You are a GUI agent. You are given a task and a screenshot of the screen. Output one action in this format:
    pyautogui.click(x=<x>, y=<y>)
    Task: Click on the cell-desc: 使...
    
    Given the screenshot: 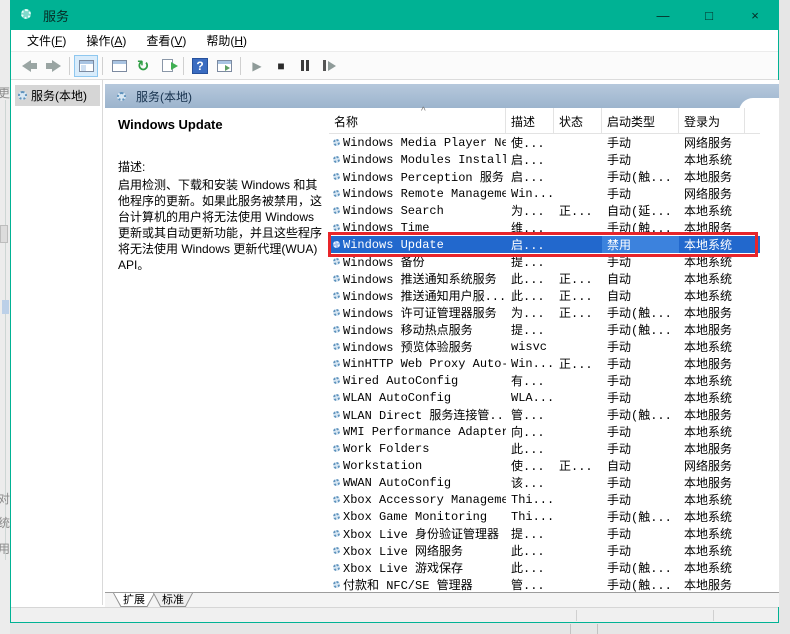 What is the action you would take?
    pyautogui.click(x=528, y=144)
    